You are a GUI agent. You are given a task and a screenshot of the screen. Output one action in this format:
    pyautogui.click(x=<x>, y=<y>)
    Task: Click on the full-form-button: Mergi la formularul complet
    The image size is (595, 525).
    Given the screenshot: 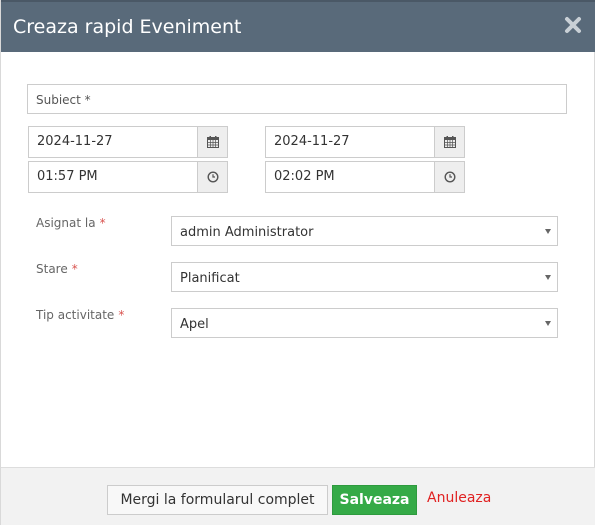 What is the action you would take?
    pyautogui.click(x=217, y=500)
    